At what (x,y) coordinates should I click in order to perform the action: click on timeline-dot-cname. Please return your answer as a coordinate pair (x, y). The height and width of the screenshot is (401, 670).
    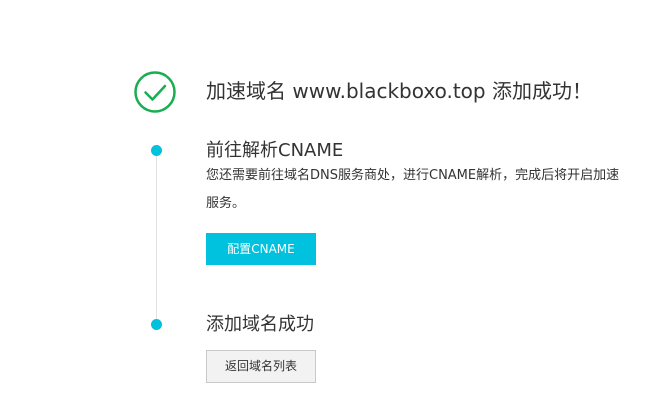
    Looking at the image, I should click on (156, 150).